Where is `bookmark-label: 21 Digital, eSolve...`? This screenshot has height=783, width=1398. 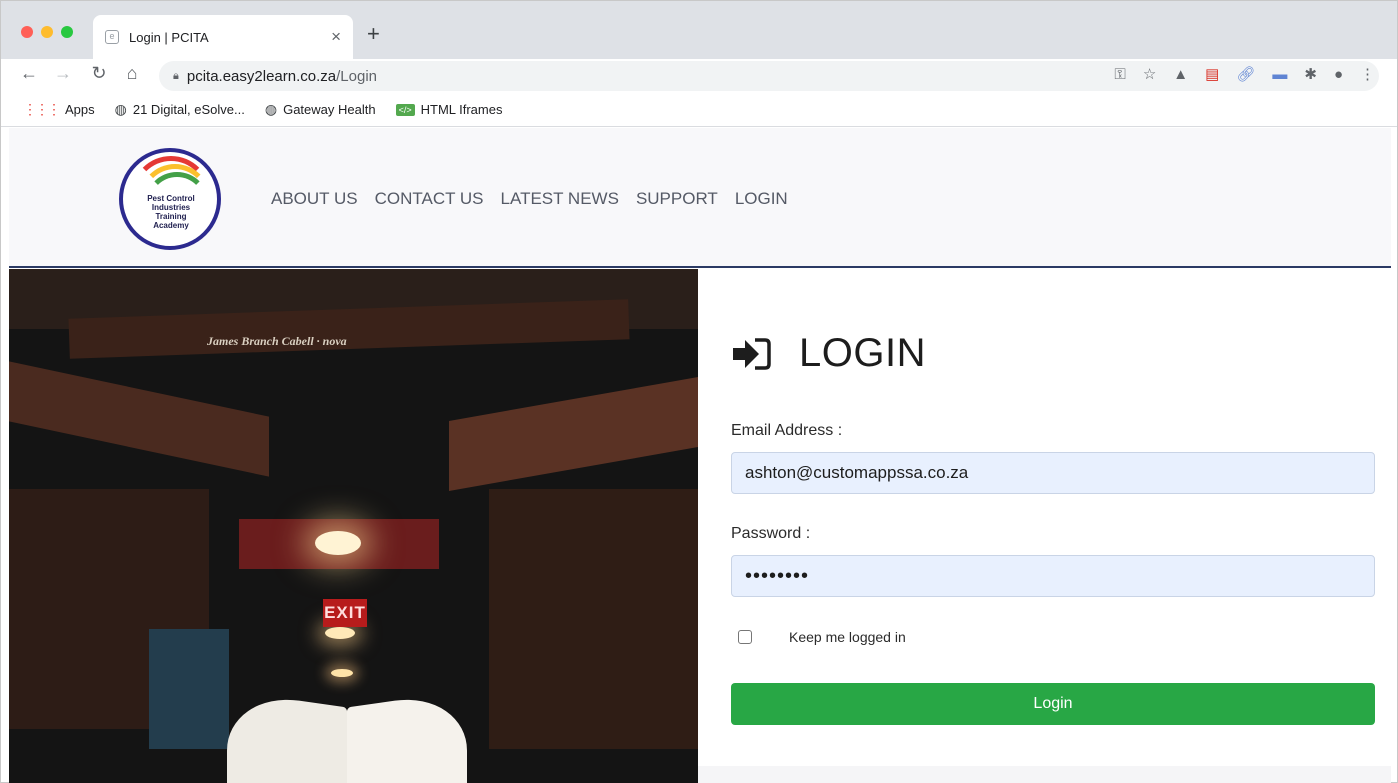 bookmark-label: 21 Digital, eSolve... is located at coordinates (188, 109).